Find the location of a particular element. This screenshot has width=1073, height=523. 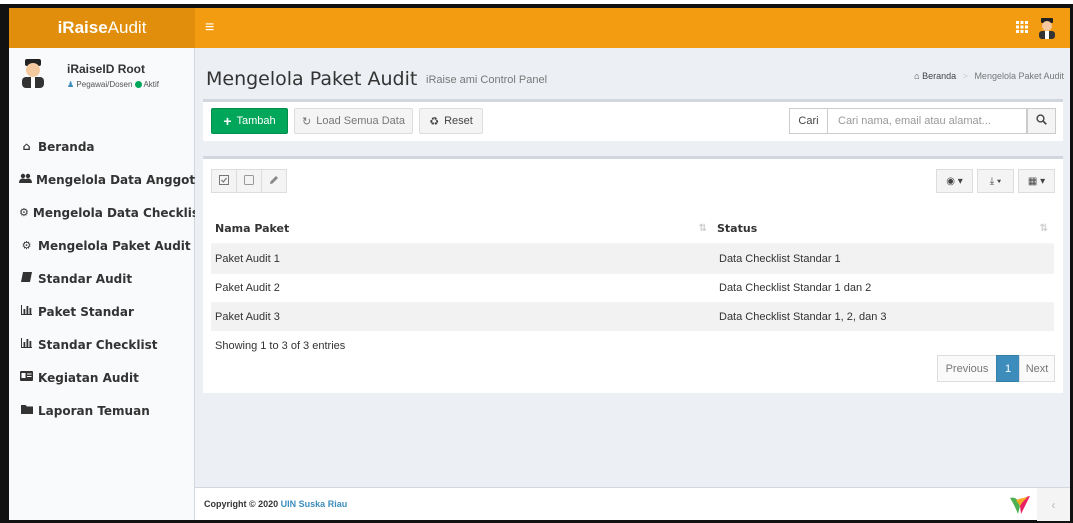

table-options-group: ◉ ▾ ⤓ ▾ ▦ ▾ is located at coordinates (993, 181).